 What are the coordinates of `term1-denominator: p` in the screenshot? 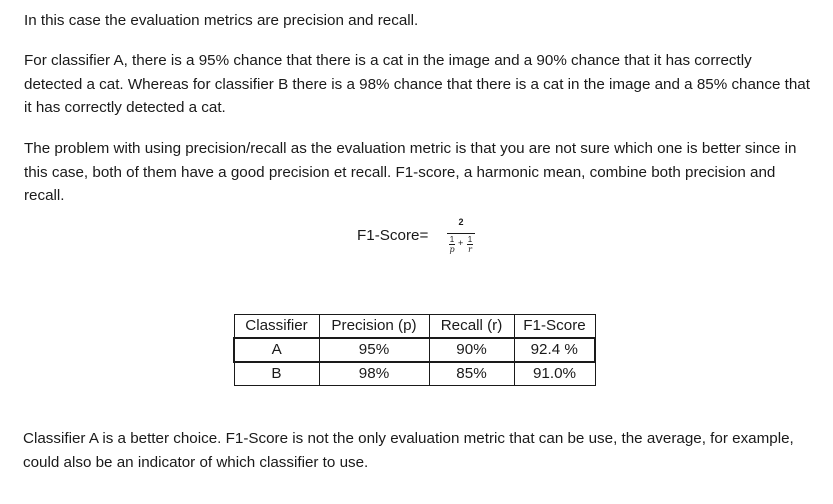 It's located at (452, 249).